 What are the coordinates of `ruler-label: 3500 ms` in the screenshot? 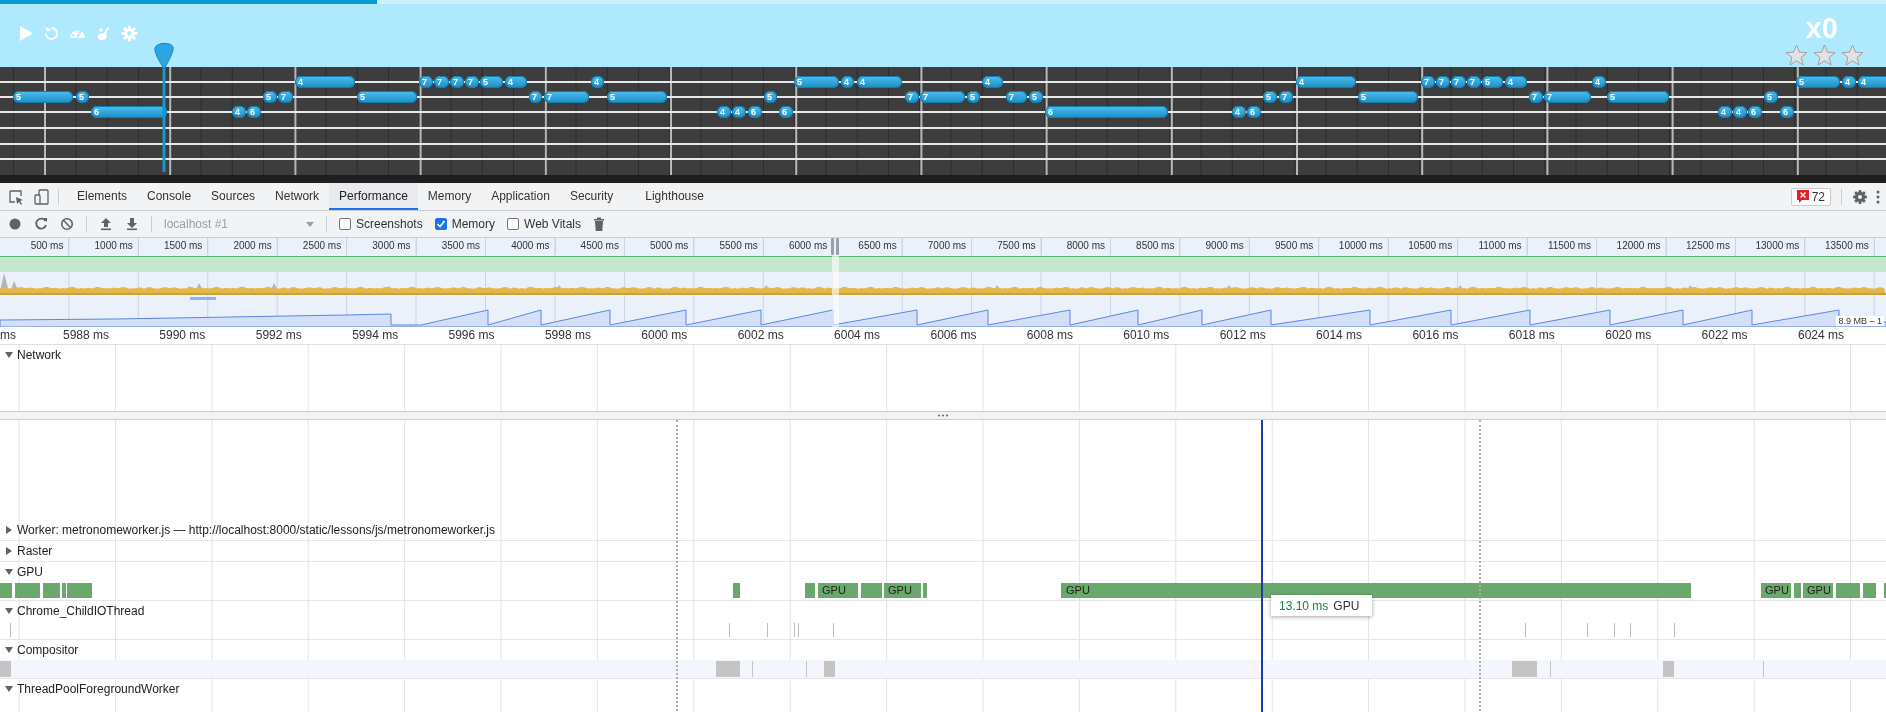 It's located at (451, 246).